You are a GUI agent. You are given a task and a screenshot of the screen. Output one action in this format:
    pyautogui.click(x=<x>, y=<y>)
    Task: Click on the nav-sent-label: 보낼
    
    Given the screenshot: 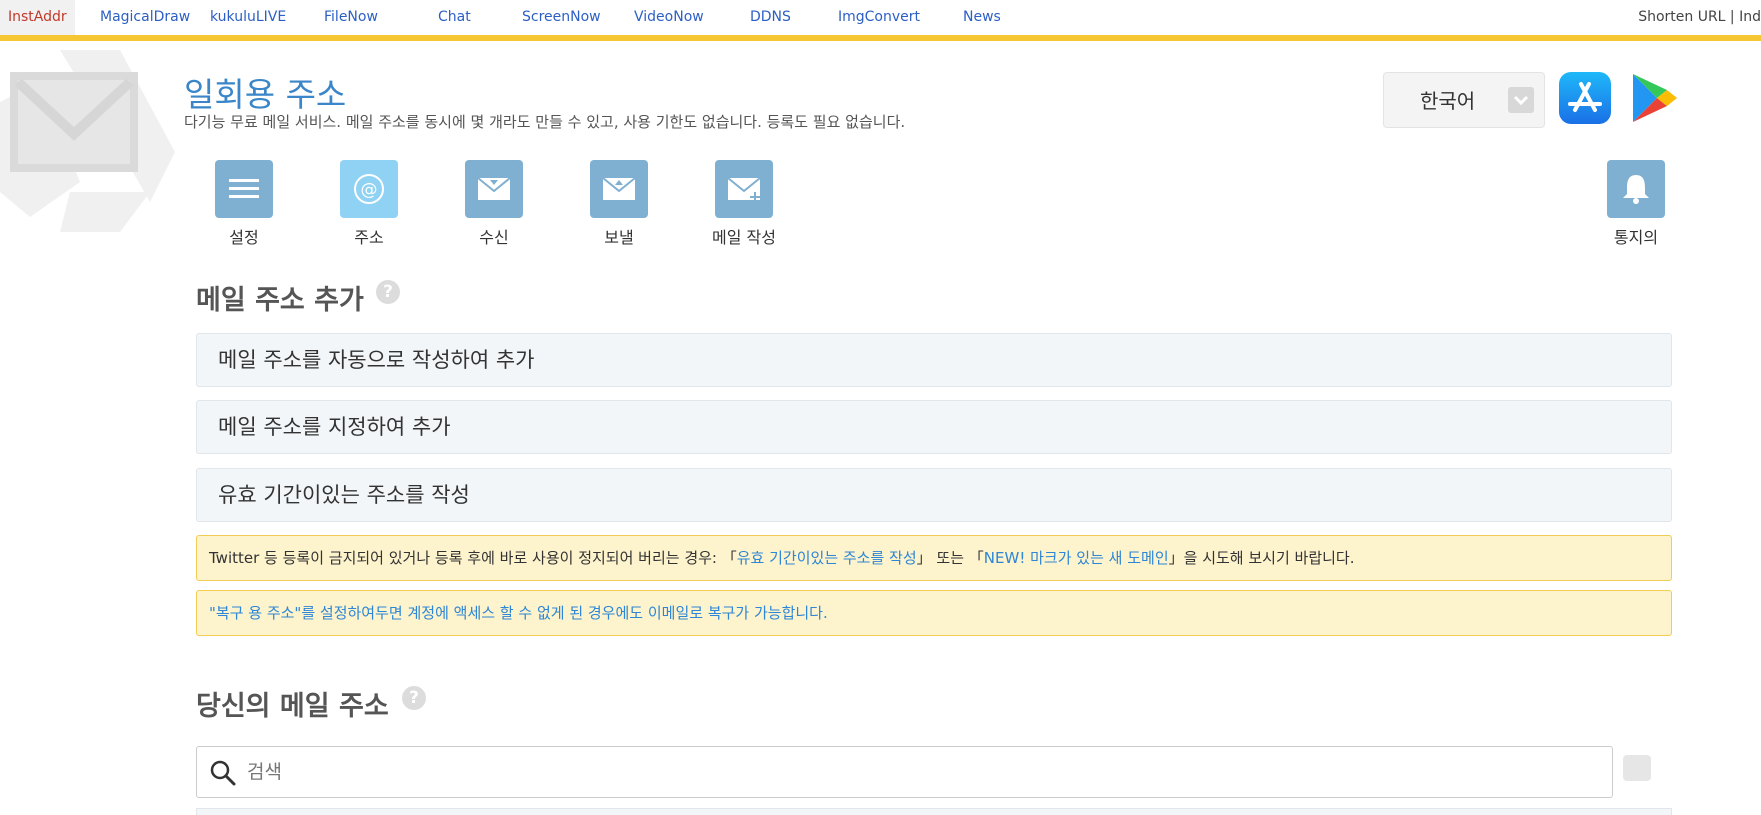 What is the action you would take?
    pyautogui.click(x=619, y=237)
    